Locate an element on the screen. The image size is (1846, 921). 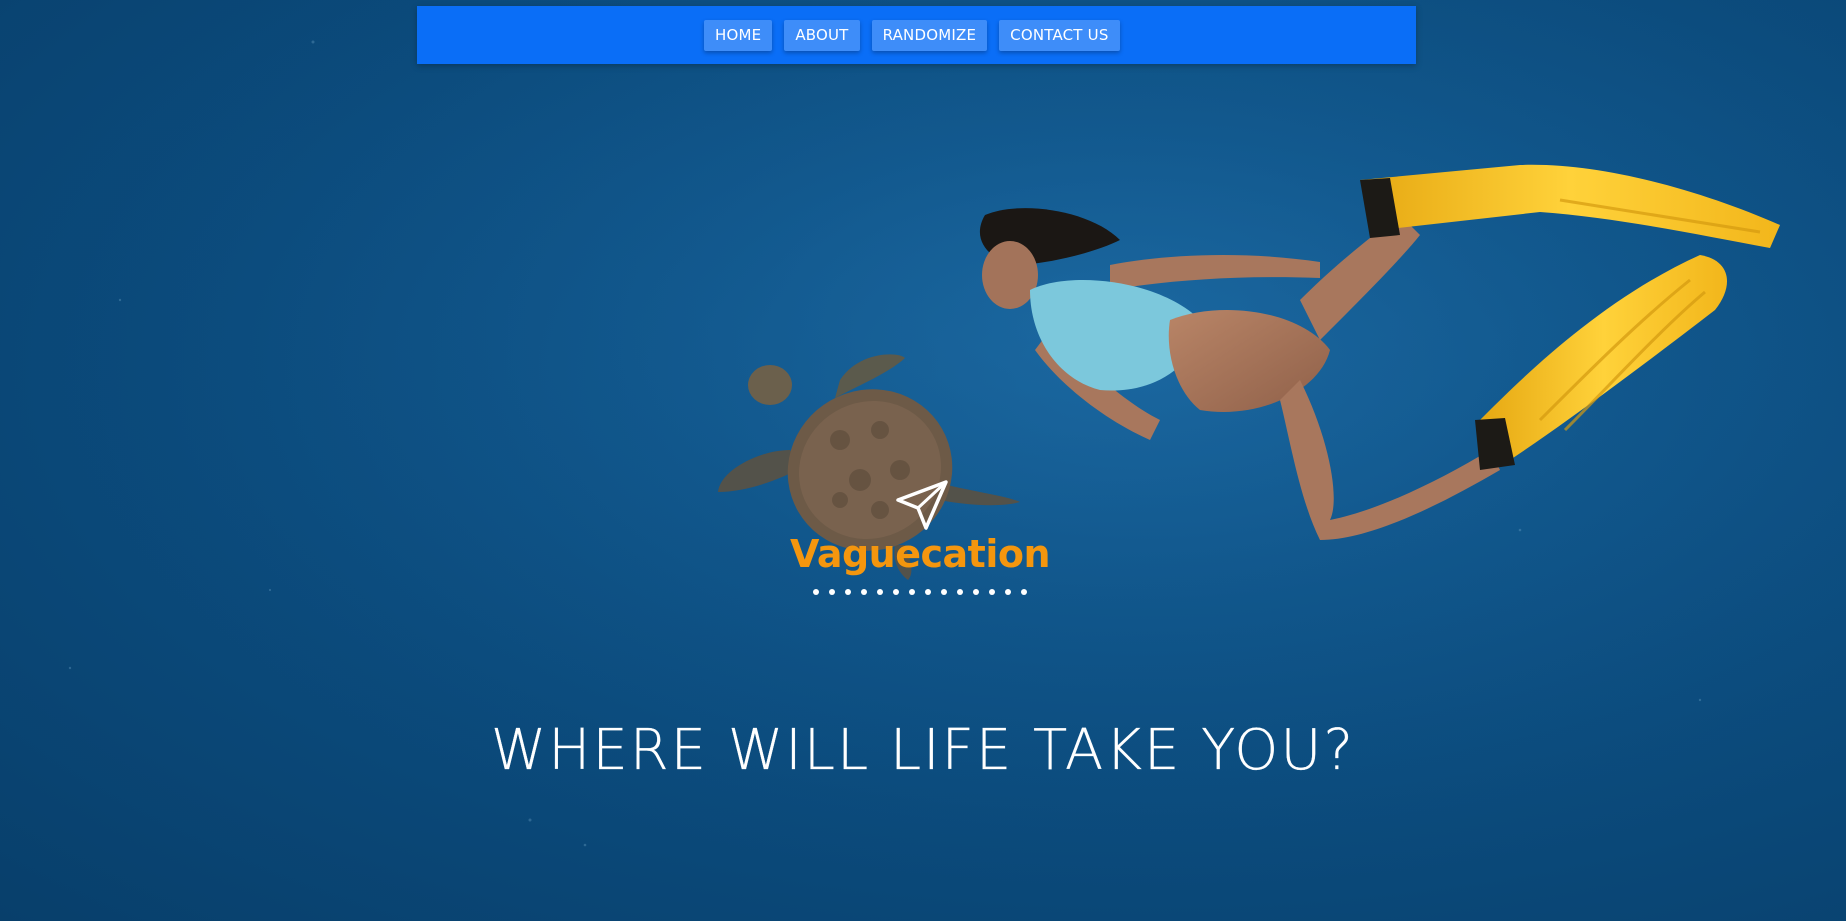
nav-about-button: ABOUT is located at coordinates (822, 35).